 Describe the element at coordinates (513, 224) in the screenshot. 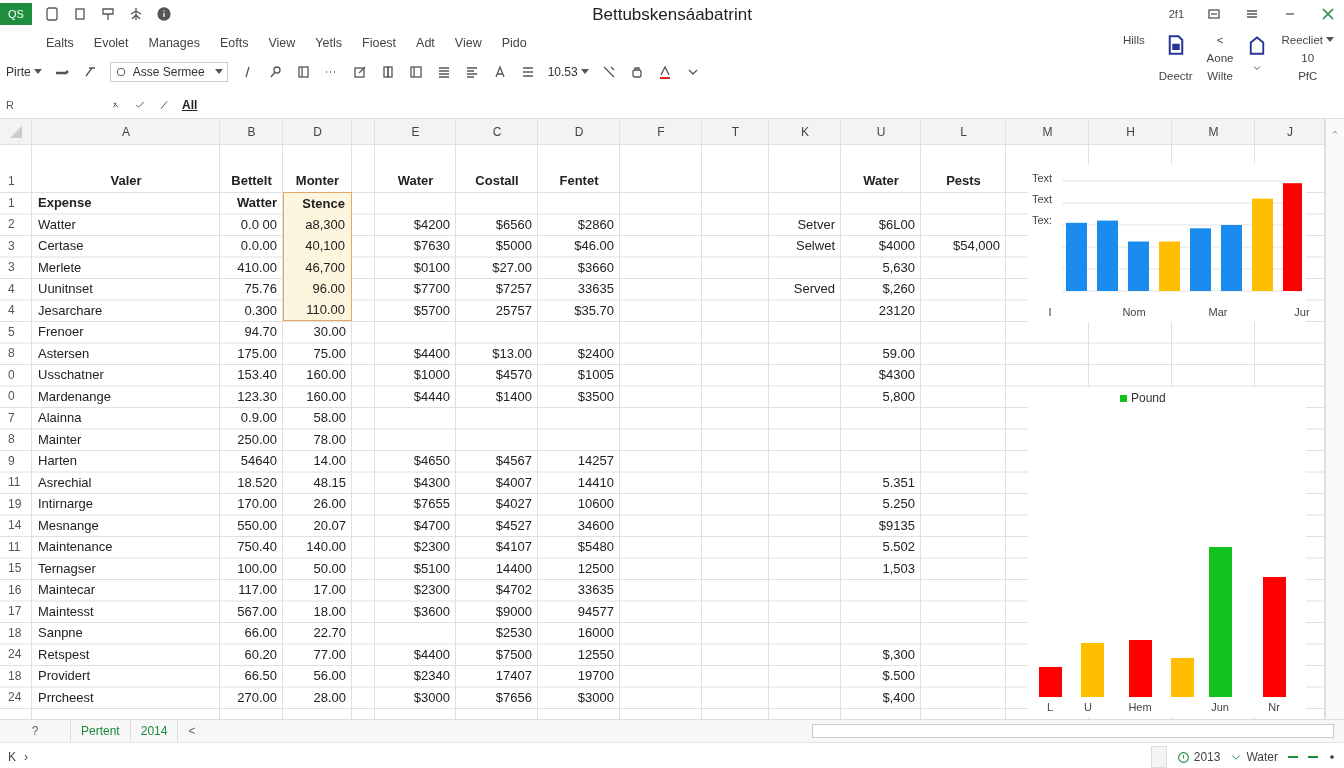

I see `table-cell: $6560` at that location.